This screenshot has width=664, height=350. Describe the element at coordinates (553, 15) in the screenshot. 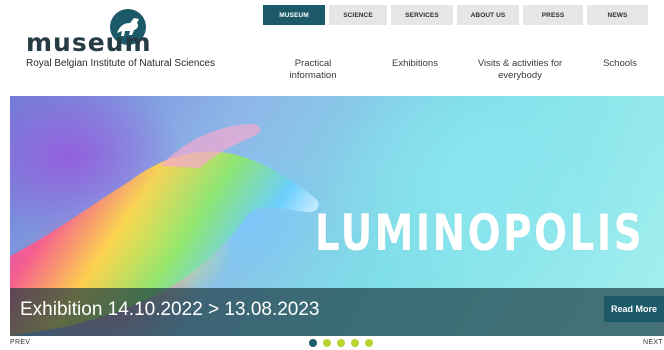

I see `tab-press: PRESS` at that location.